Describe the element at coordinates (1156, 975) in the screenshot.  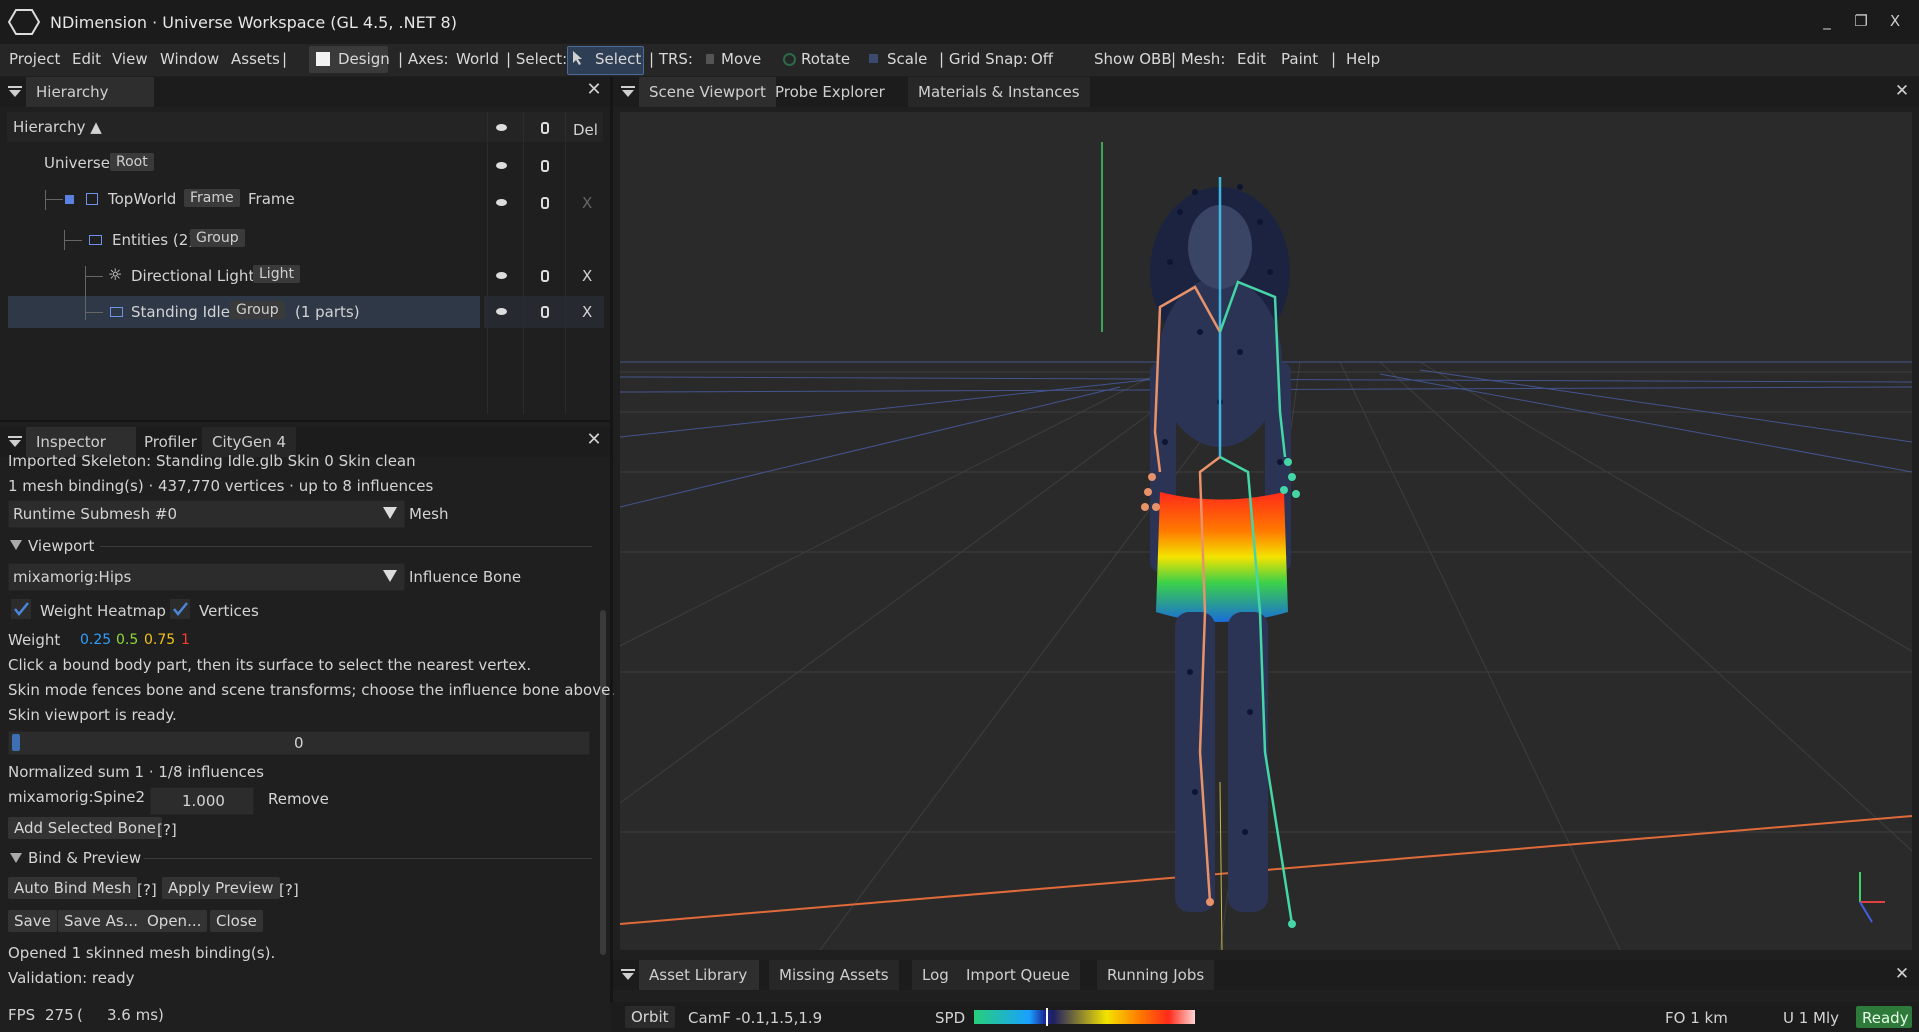
I see `tab-running-jobs: Running Jobs` at that location.